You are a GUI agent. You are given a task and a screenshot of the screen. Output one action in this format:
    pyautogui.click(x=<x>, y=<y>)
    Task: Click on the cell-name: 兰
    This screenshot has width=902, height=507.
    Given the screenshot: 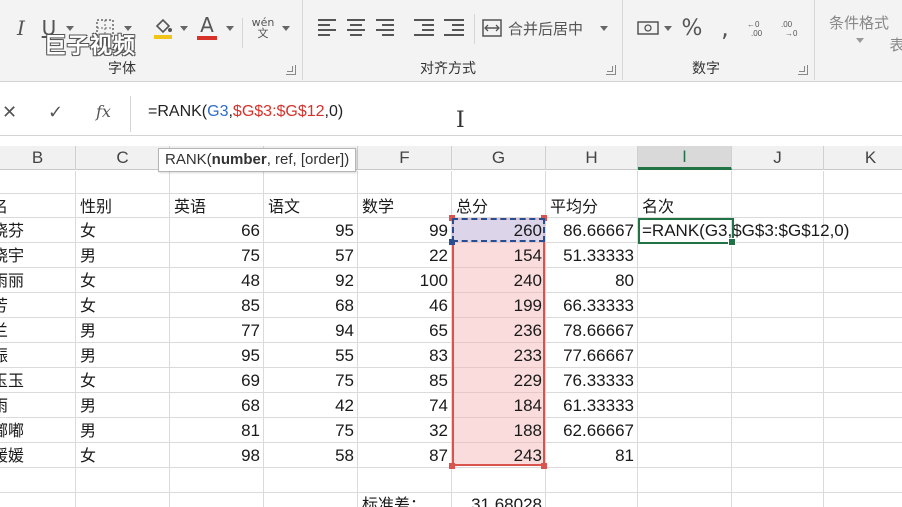 What is the action you would take?
    pyautogui.click(x=38, y=331)
    